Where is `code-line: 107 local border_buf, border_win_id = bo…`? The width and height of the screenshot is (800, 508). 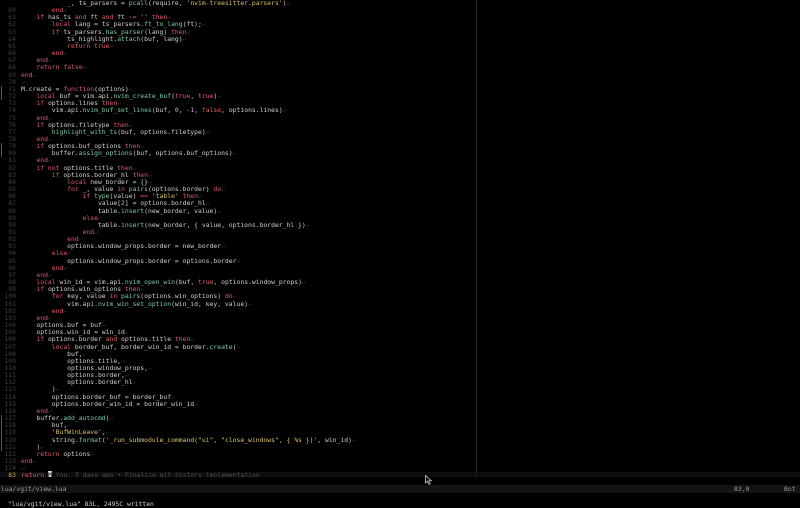 code-line: 107 local border_buf, border_win_id = bo… is located at coordinates (400, 346).